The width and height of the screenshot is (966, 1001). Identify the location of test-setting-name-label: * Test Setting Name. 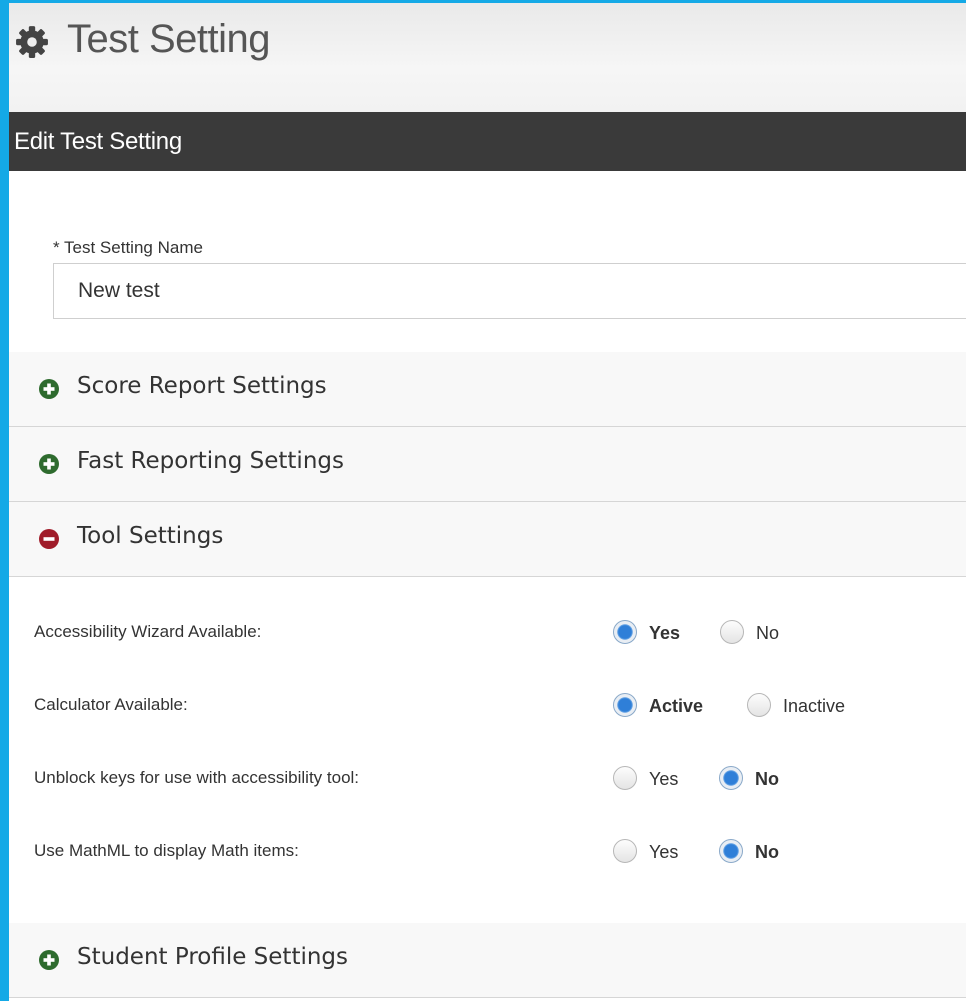
(128, 247).